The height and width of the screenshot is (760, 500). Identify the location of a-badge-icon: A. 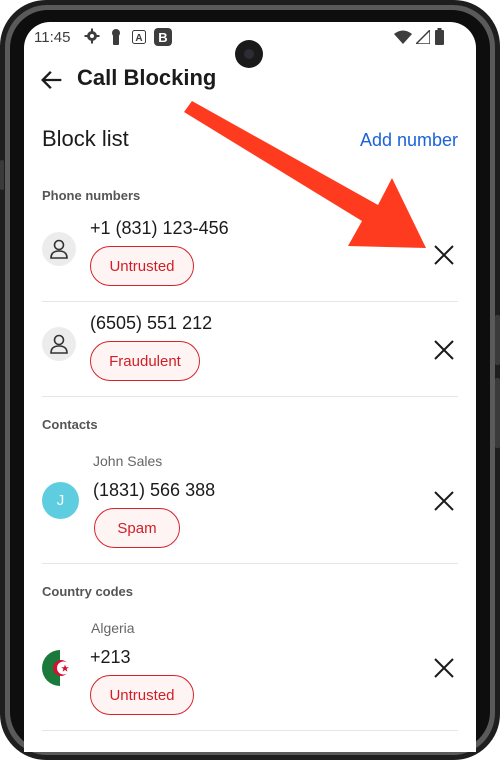
(139, 37).